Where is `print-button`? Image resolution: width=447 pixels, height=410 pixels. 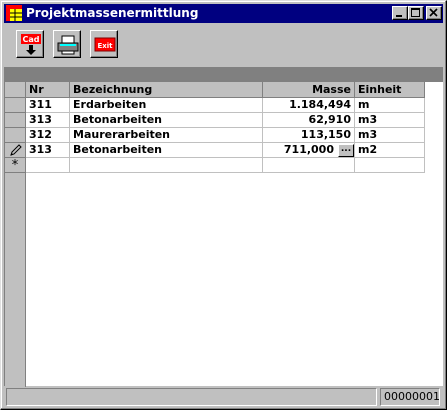
print-button is located at coordinates (67, 44).